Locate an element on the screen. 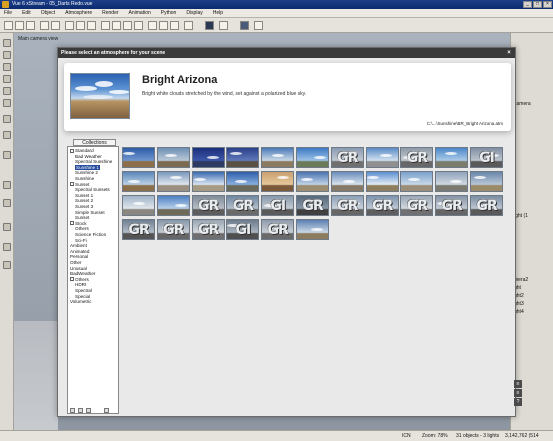 The height and width of the screenshot is (441, 553). expand-icon: ≡ is located at coordinates (518, 384).